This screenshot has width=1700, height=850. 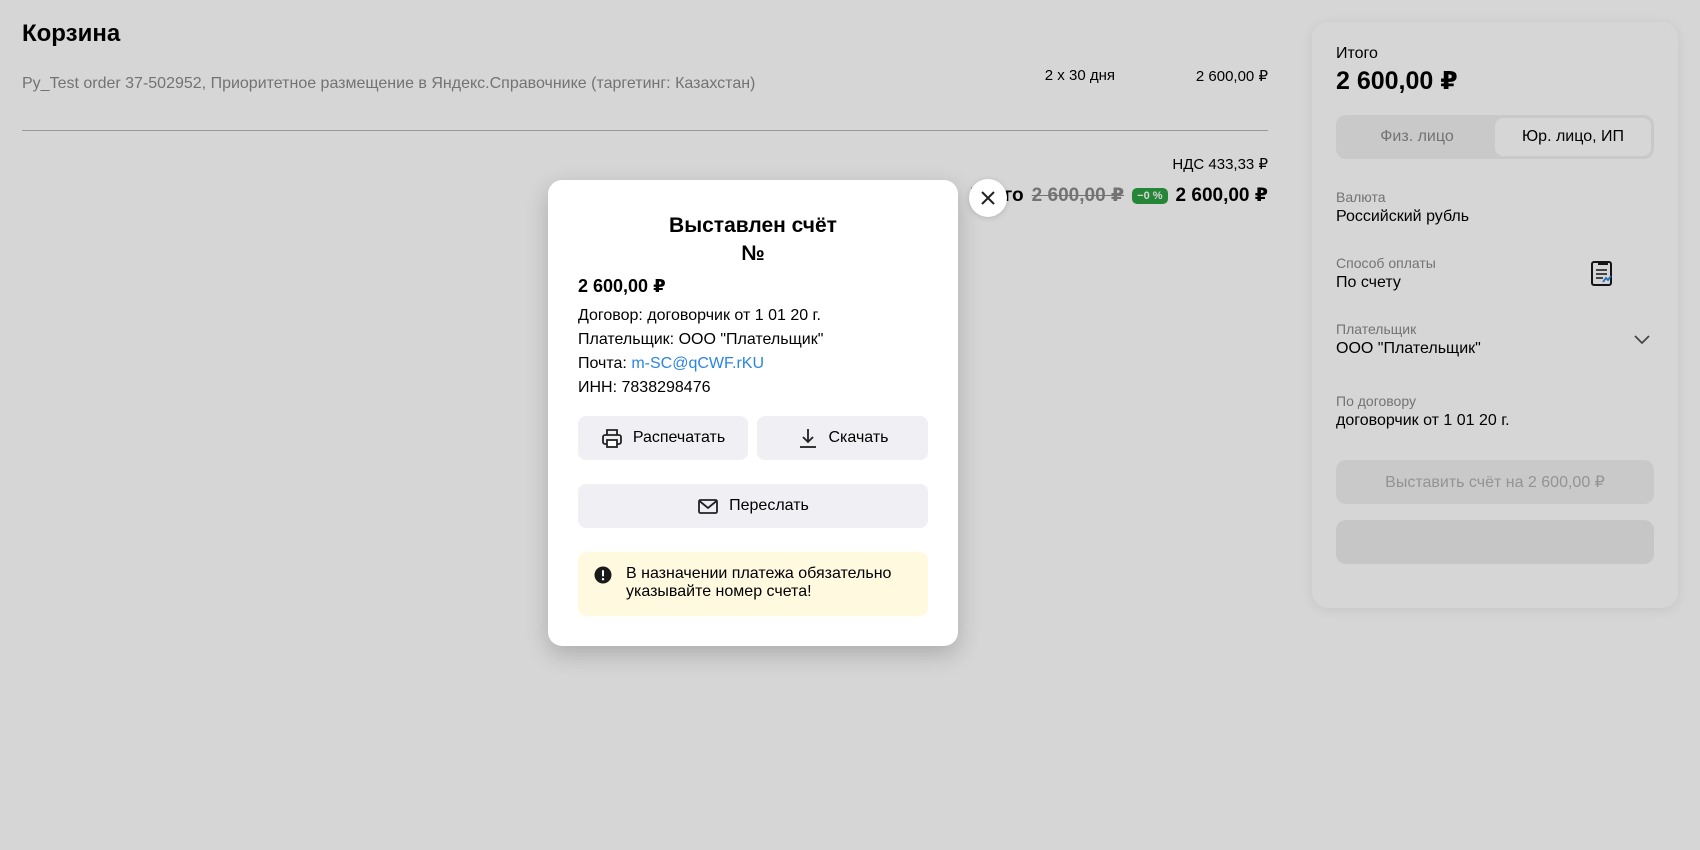 What do you see at coordinates (807, 438) in the screenshot?
I see `download-icon` at bounding box center [807, 438].